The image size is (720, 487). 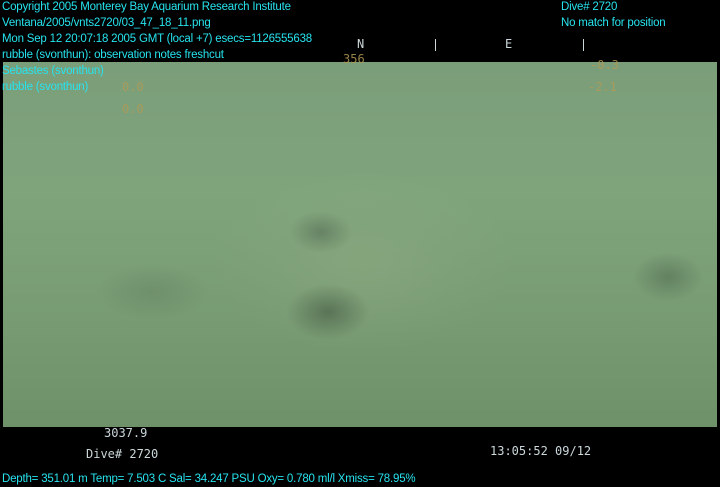 What do you see at coordinates (106, 23) in the screenshot?
I see `image-path-line: Ventana/2005/vnts2720/03_47_18_11.png` at bounding box center [106, 23].